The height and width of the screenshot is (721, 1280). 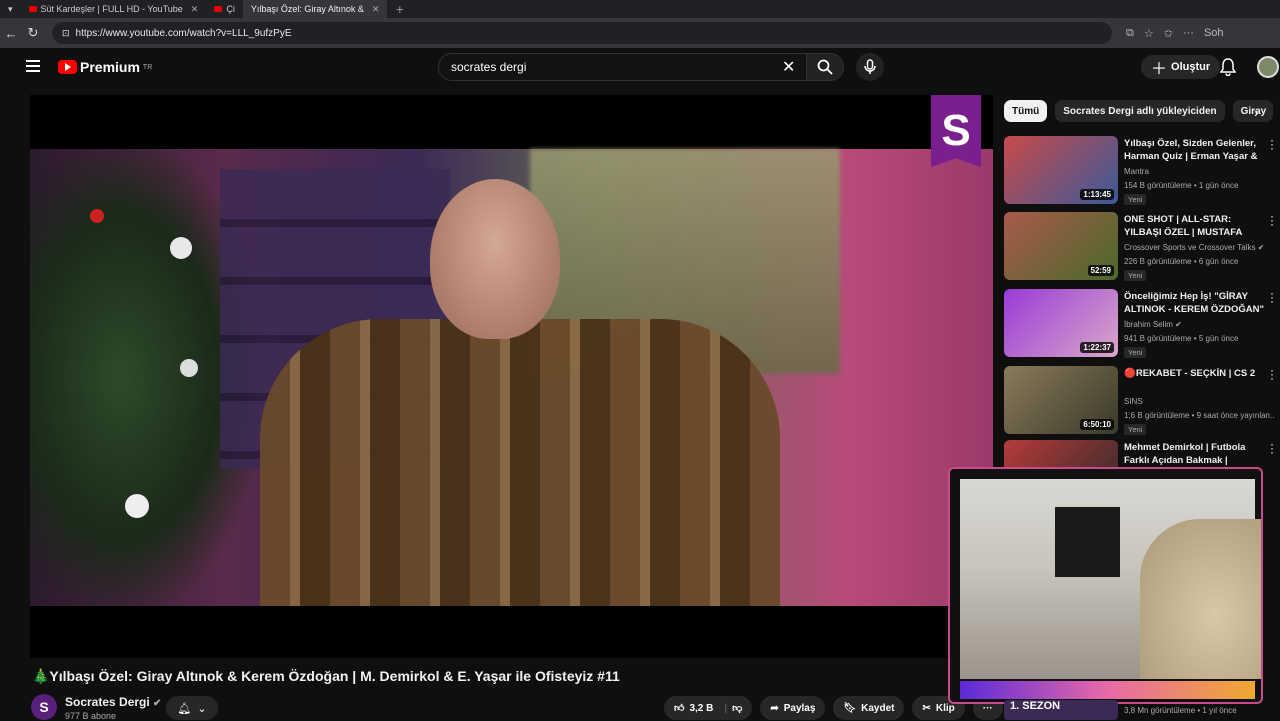 What do you see at coordinates (1061, 710) in the screenshot?
I see `partial-thumbnail: 1. SEZON` at bounding box center [1061, 710].